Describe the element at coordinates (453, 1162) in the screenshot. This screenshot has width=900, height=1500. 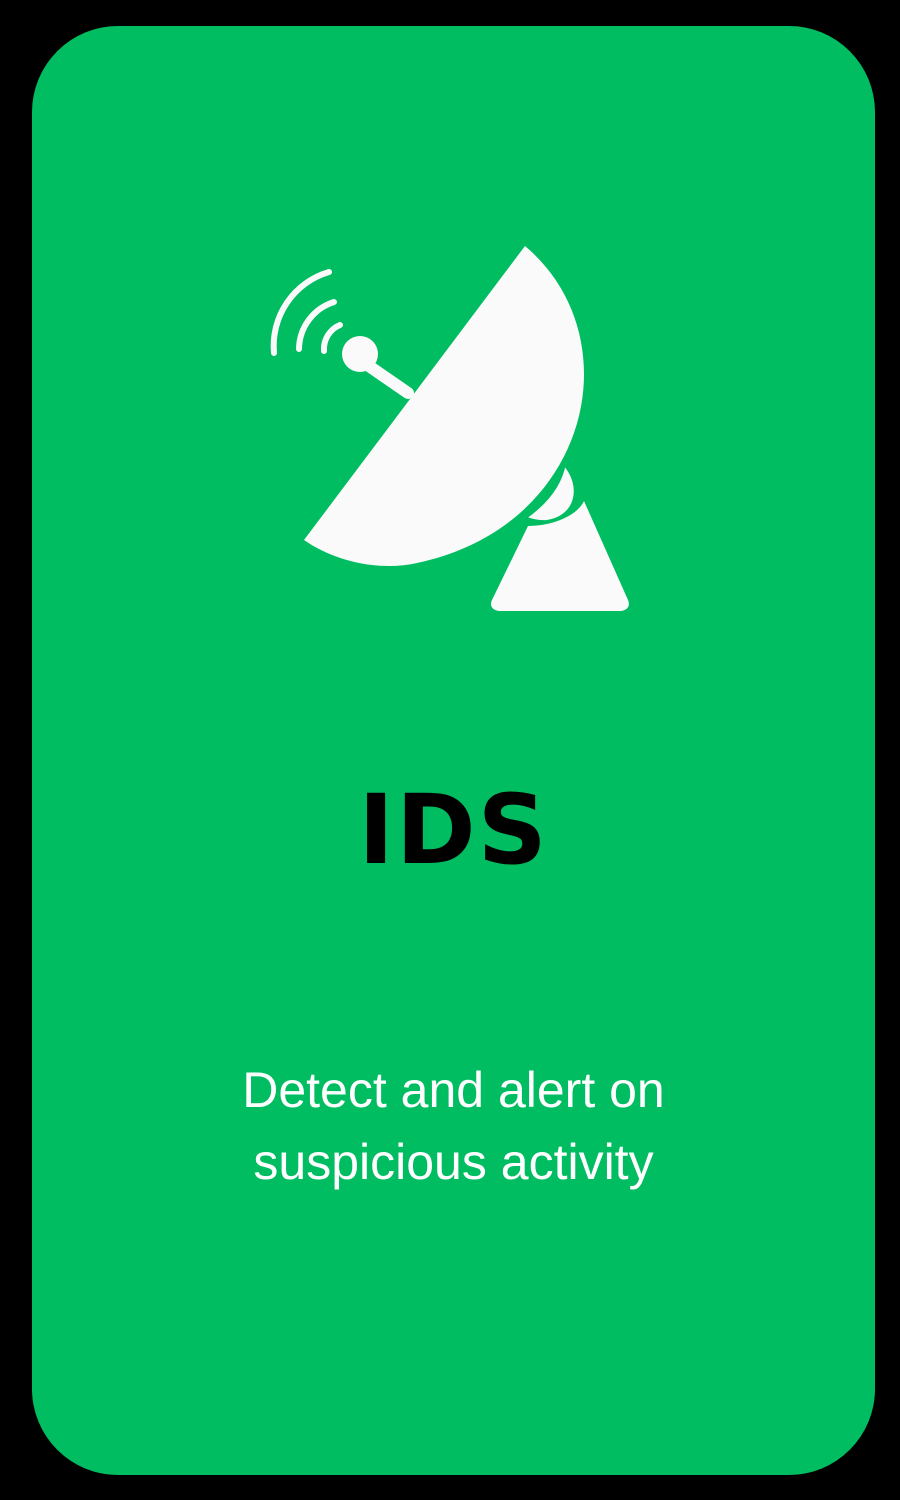
I see `description-line-2: suspicious activity` at that location.